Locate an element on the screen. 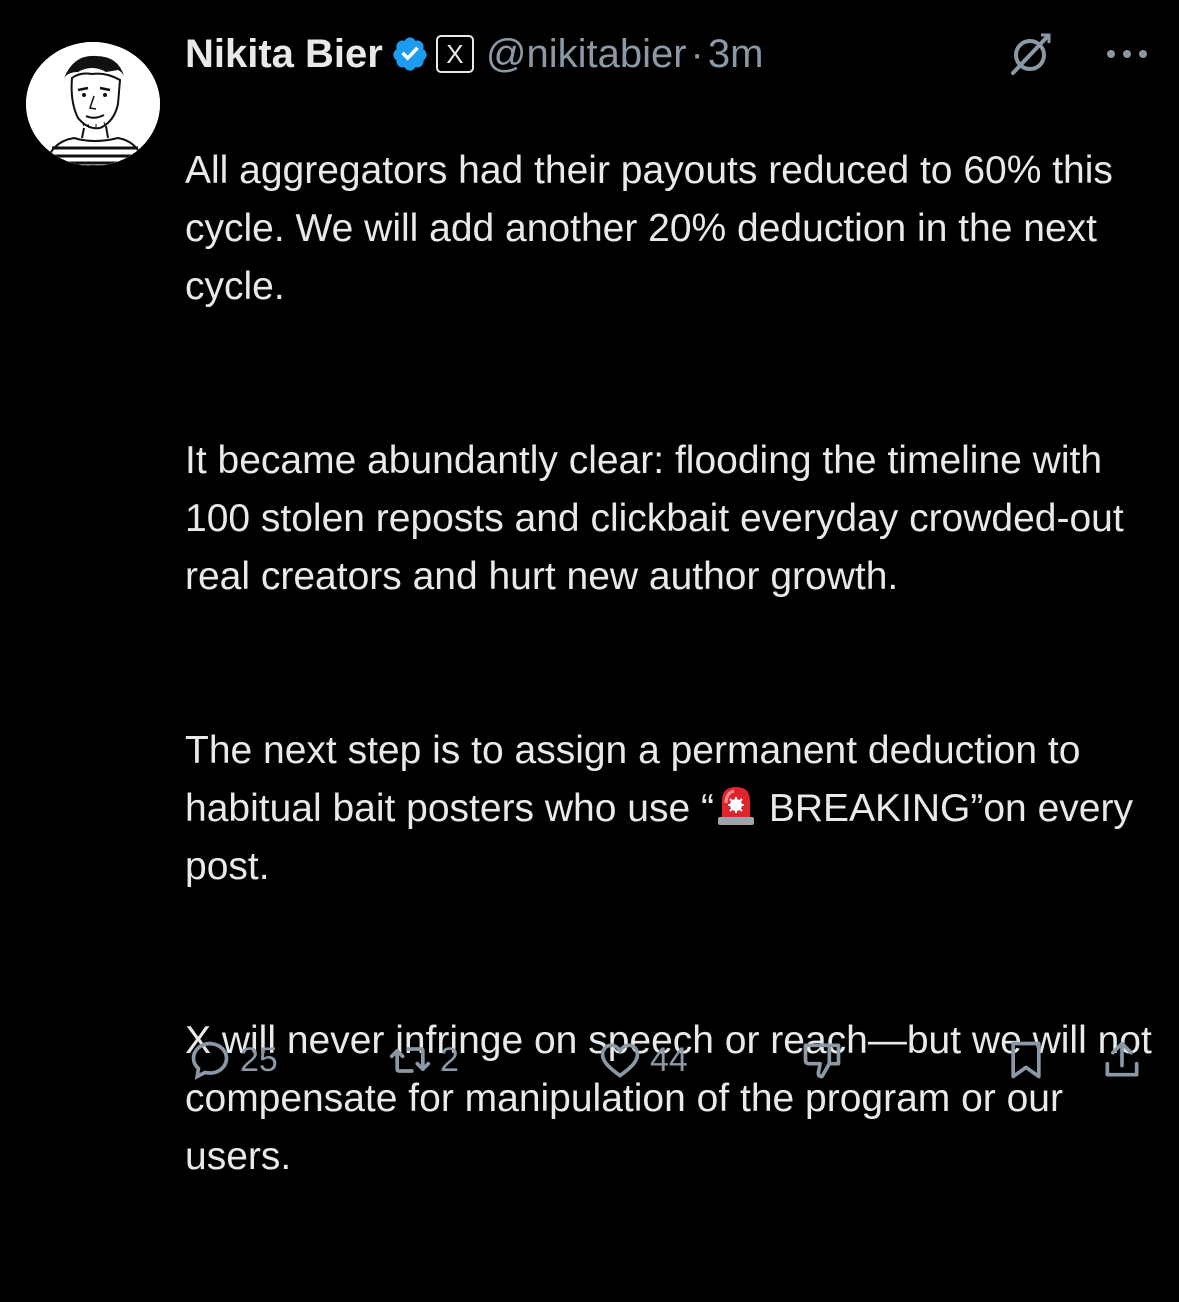  bookmark-button is located at coordinates (1026, 1060).